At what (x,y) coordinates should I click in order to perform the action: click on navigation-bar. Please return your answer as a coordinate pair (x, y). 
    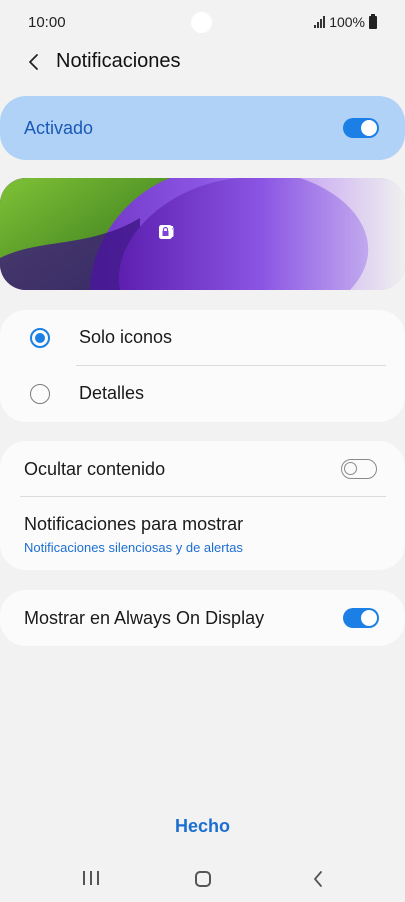
    Looking at the image, I should click on (202, 880).